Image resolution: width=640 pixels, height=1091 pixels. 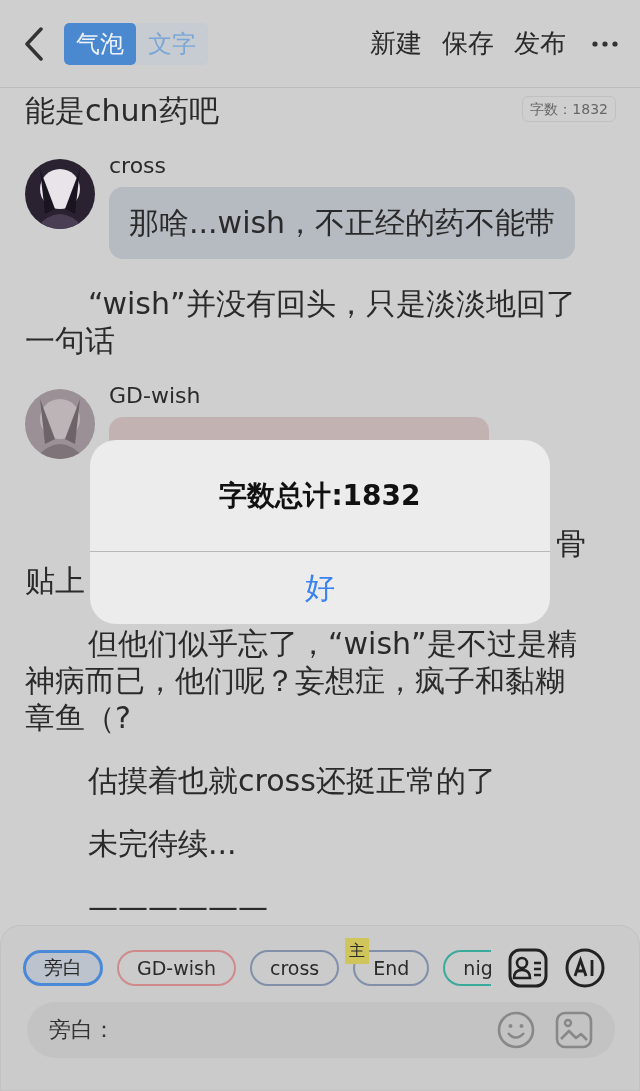 What do you see at coordinates (301, 322) in the screenshot?
I see `story-paragraph: “wish”并没有回头，只是淡淡地回了 一句话` at bounding box center [301, 322].